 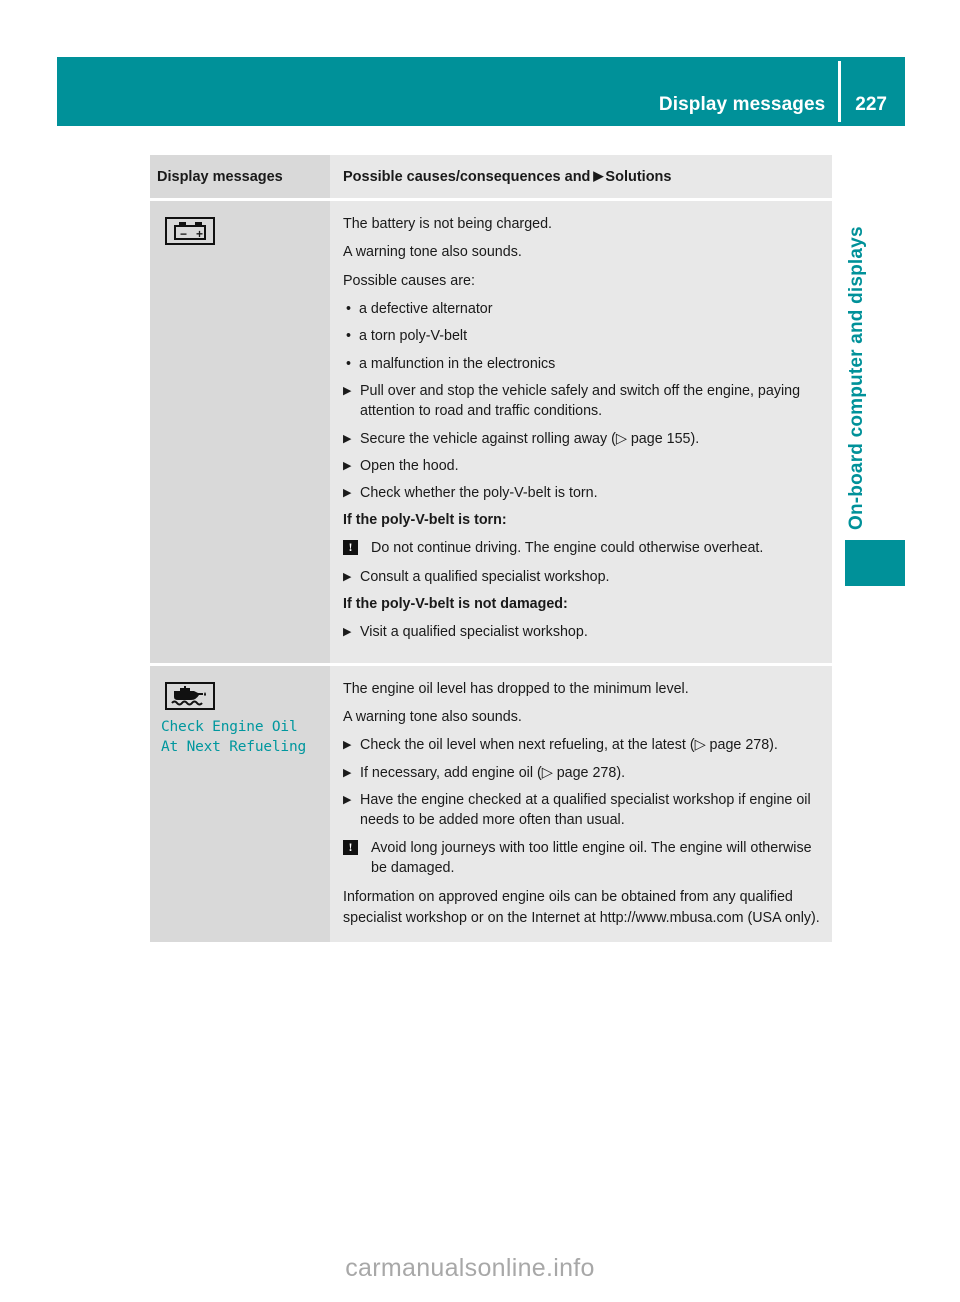 What do you see at coordinates (485, 576) in the screenshot?
I see `action-step-label: Consult a qualified specialist workshop.` at bounding box center [485, 576].